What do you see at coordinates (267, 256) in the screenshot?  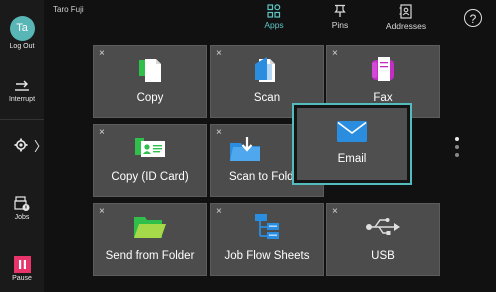 I see `app-tile-label: Job Flow Sheets` at bounding box center [267, 256].